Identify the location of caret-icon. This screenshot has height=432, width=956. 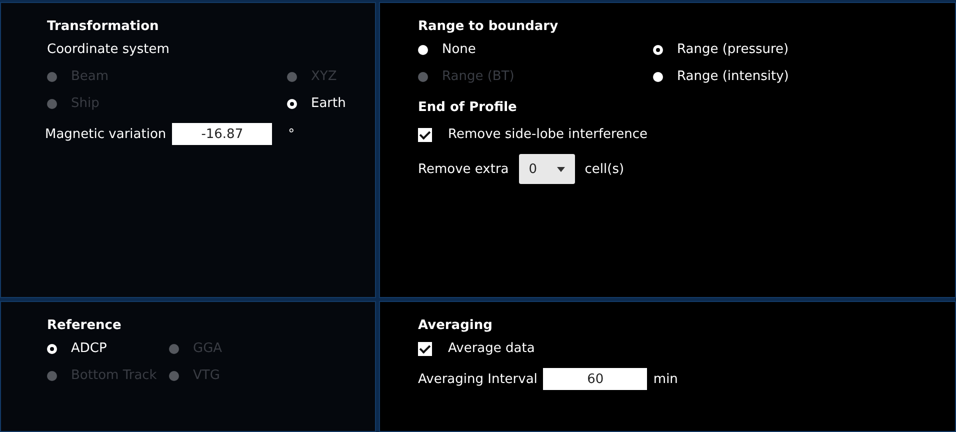
(560, 169).